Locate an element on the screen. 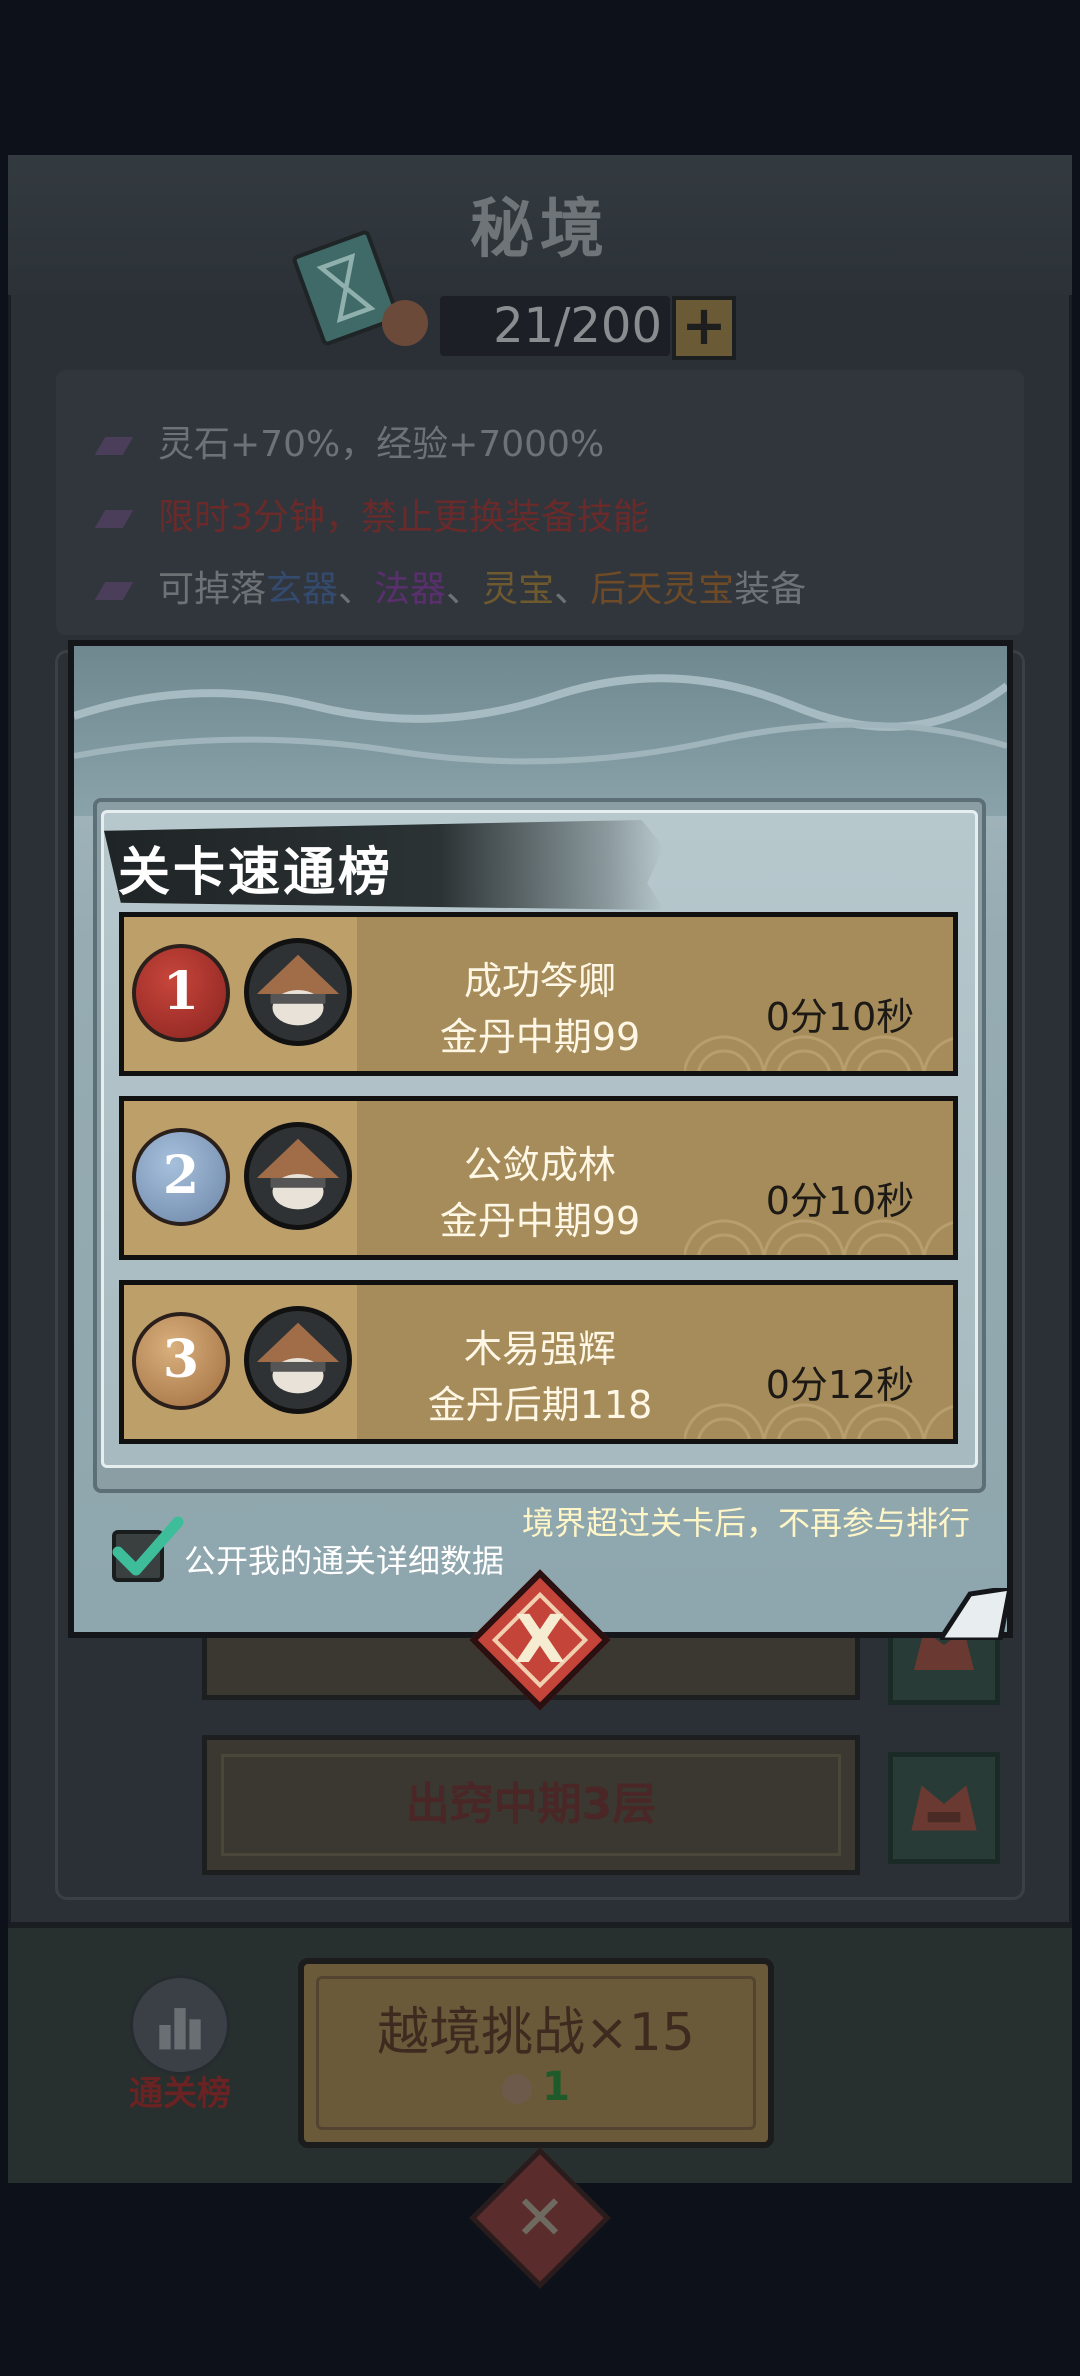 The image size is (1080, 2376). player-name: 木易强辉 is located at coordinates (539, 1349).